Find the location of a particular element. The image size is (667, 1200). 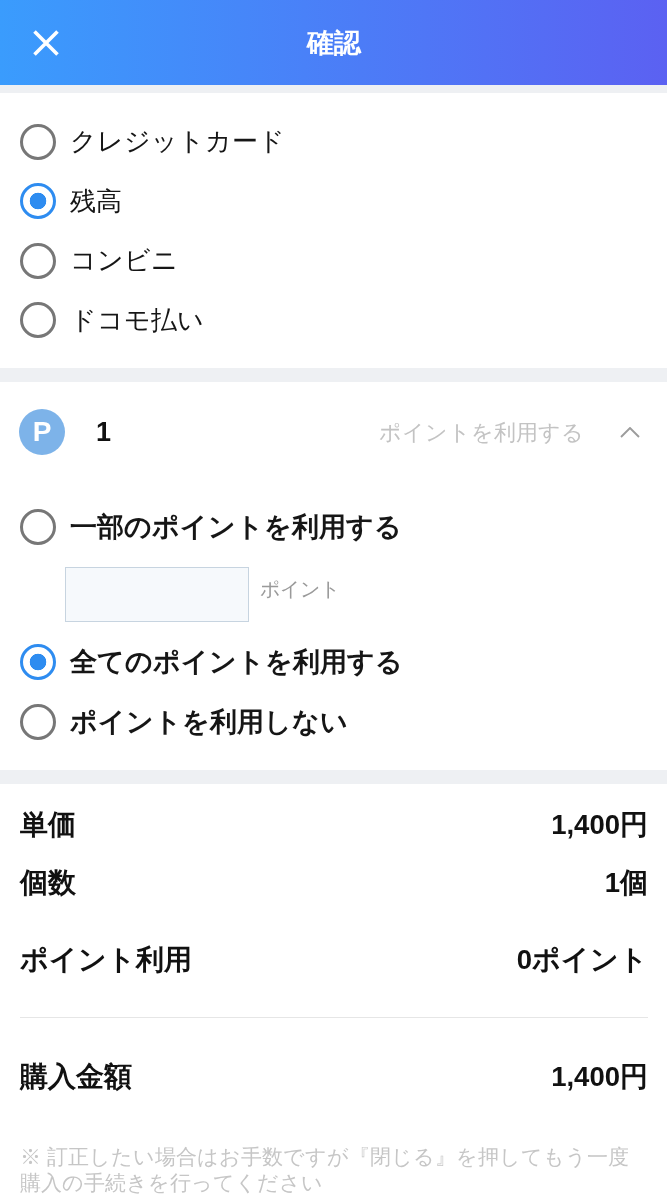

radio-option: 残高 is located at coordinates (71, 201).